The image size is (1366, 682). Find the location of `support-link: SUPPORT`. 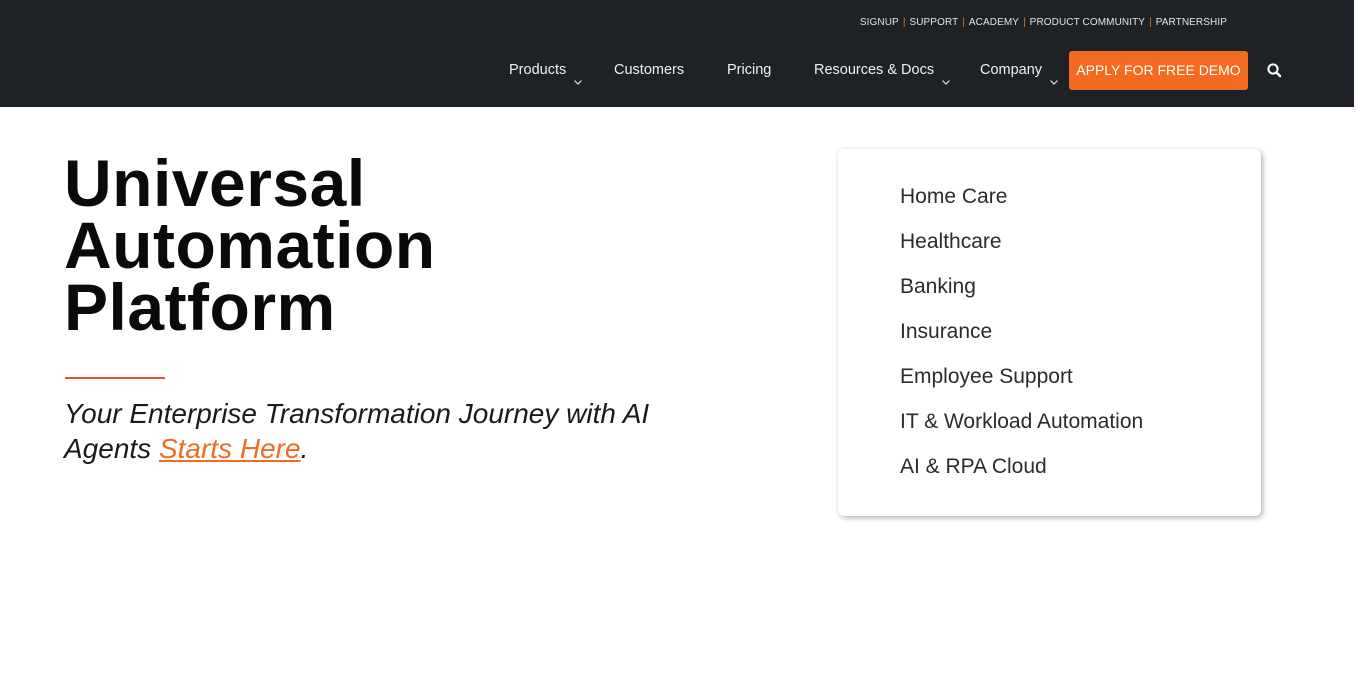

support-link: SUPPORT is located at coordinates (933, 22).